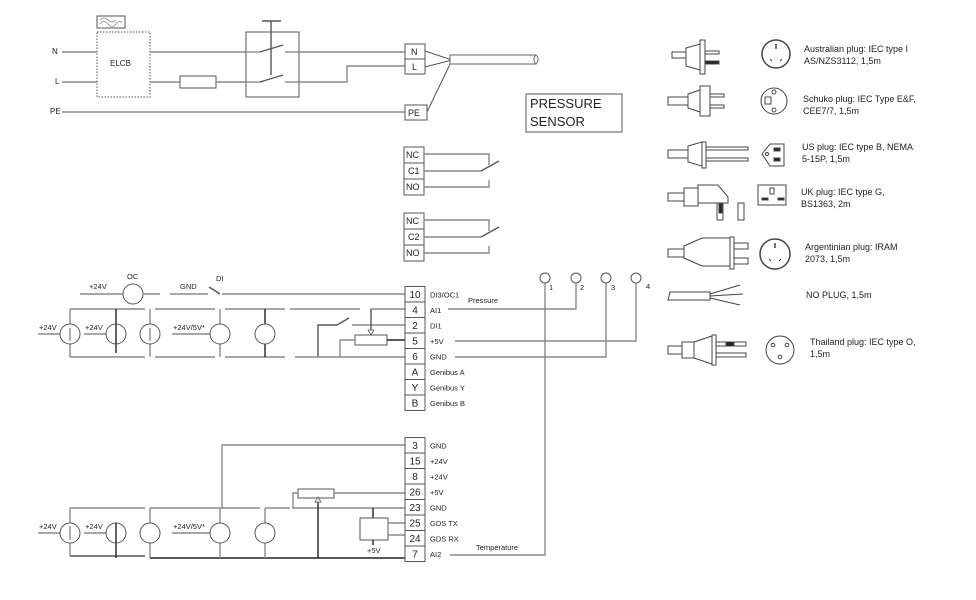 The height and width of the screenshot is (600, 976). Describe the element at coordinates (150, 533) in the screenshot. I see `current-source-icon` at that location.